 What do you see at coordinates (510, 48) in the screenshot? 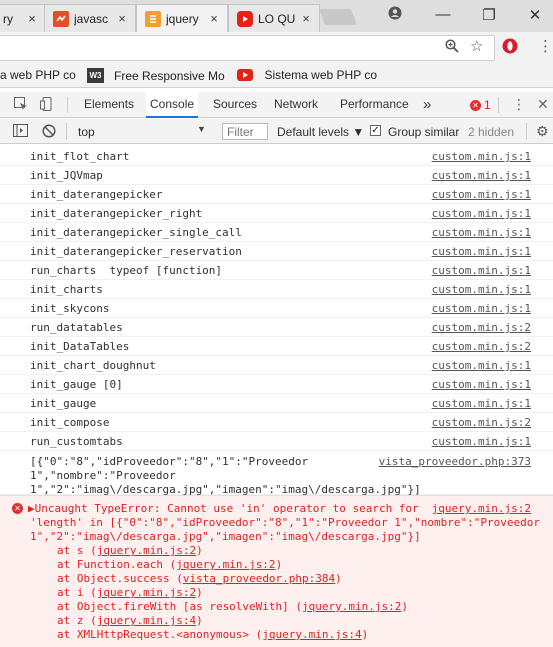
I see `opera-extension-icon` at bounding box center [510, 48].